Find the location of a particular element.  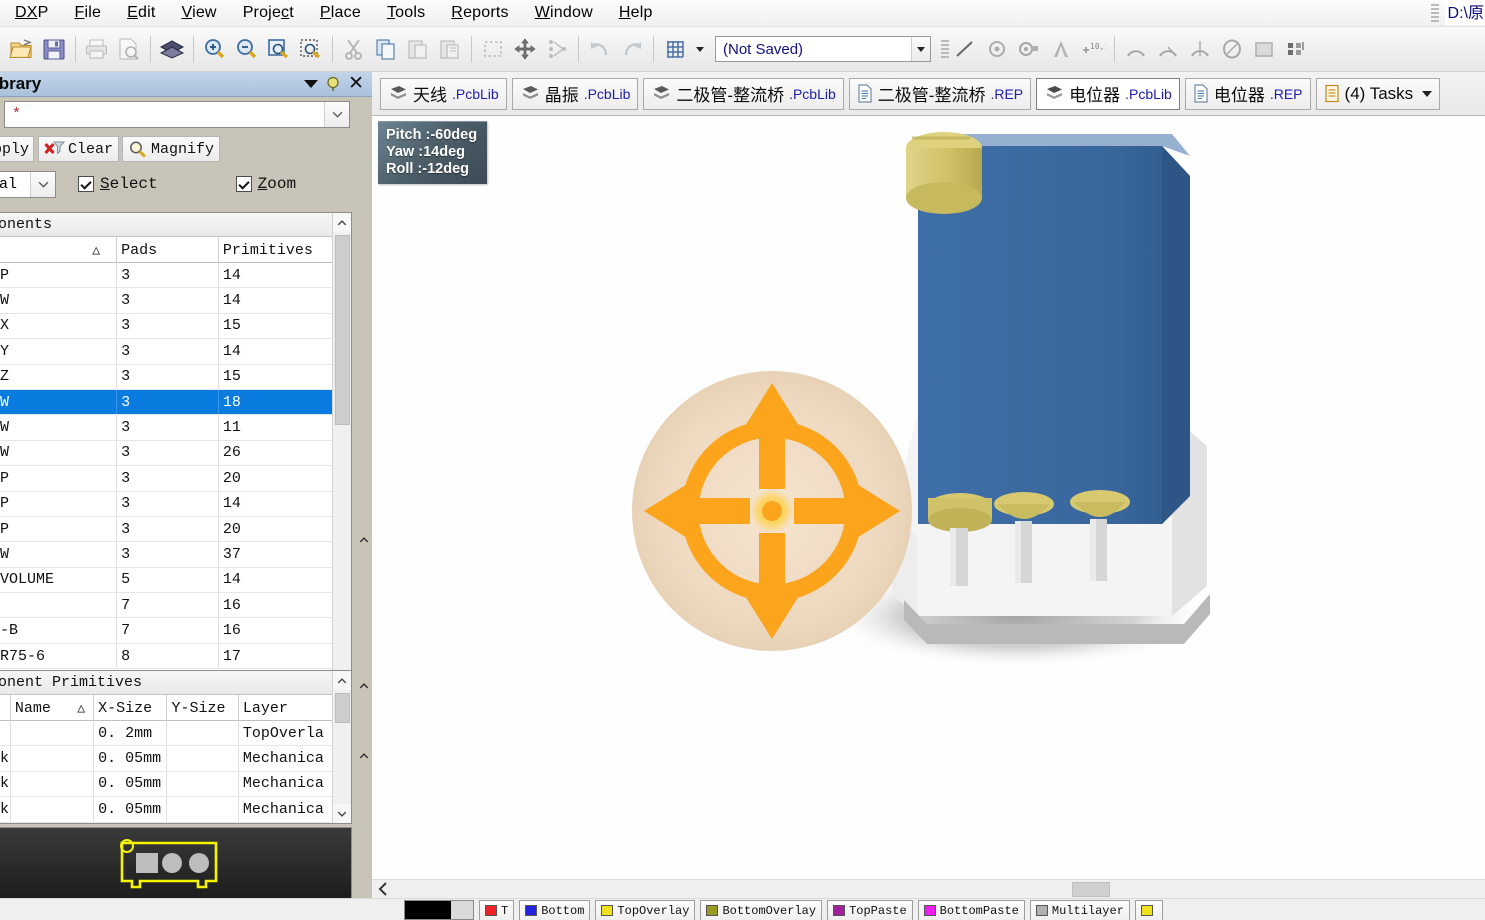

layer-tab: TopOverlay is located at coordinates (645, 910).